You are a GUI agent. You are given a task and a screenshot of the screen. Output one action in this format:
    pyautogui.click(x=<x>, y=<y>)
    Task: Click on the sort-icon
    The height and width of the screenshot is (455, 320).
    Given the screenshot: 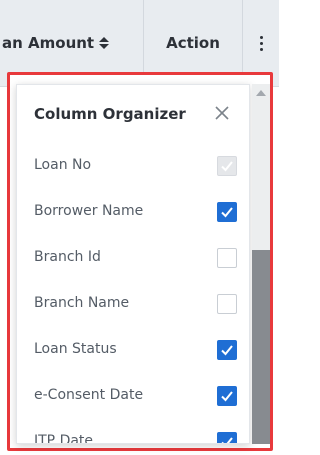 What is the action you would take?
    pyautogui.click(x=104, y=43)
    